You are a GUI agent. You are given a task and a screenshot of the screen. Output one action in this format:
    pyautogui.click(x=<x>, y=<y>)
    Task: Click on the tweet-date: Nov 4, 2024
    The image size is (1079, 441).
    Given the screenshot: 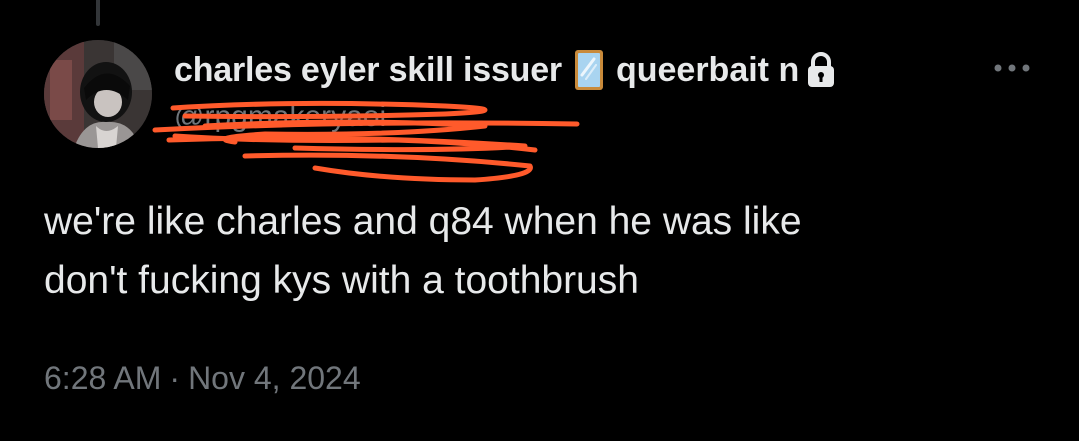 What is the action you would take?
    pyautogui.click(x=274, y=378)
    